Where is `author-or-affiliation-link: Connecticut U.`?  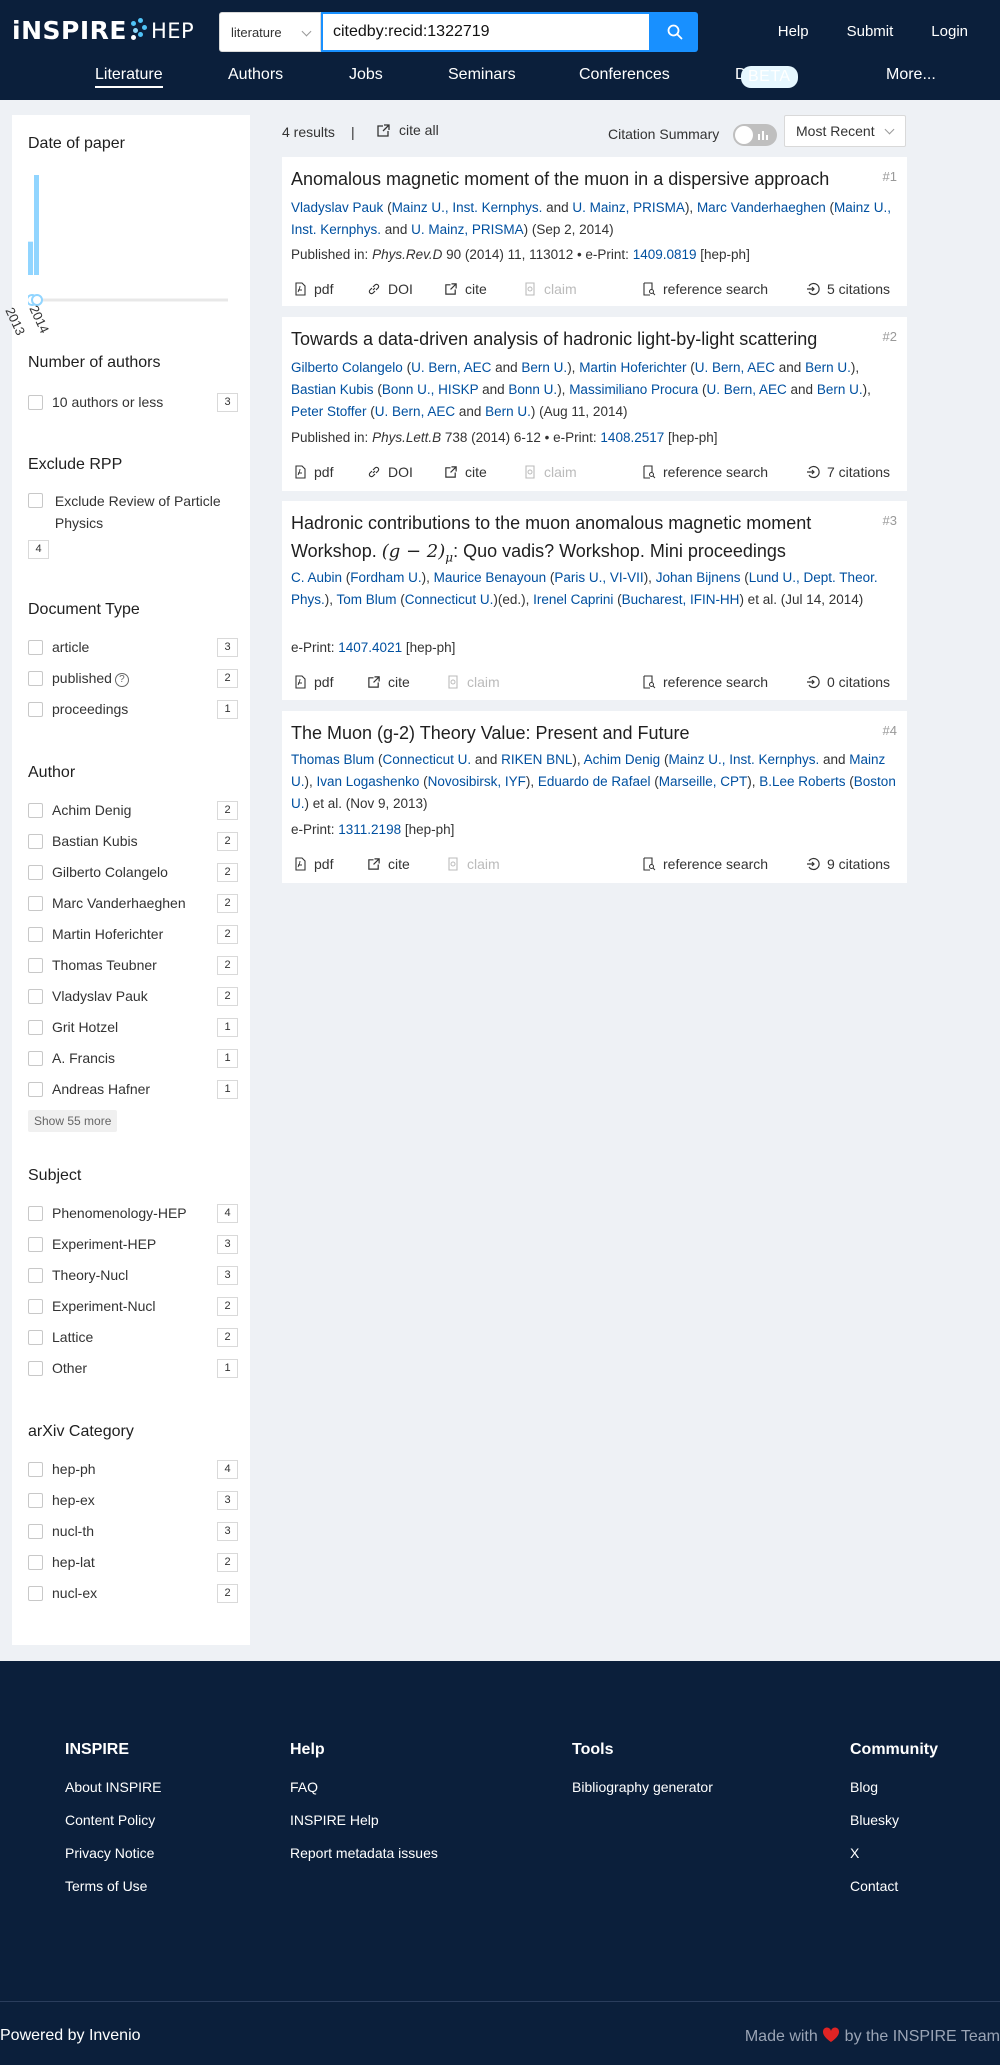
author-or-affiliation-link: Connecticut U. is located at coordinates (449, 599).